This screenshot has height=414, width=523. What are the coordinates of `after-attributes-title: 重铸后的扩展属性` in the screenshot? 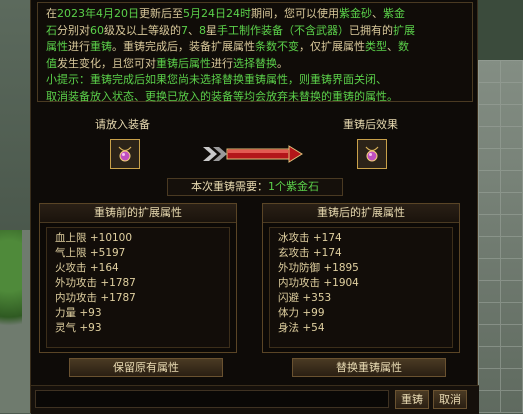 It's located at (361, 213).